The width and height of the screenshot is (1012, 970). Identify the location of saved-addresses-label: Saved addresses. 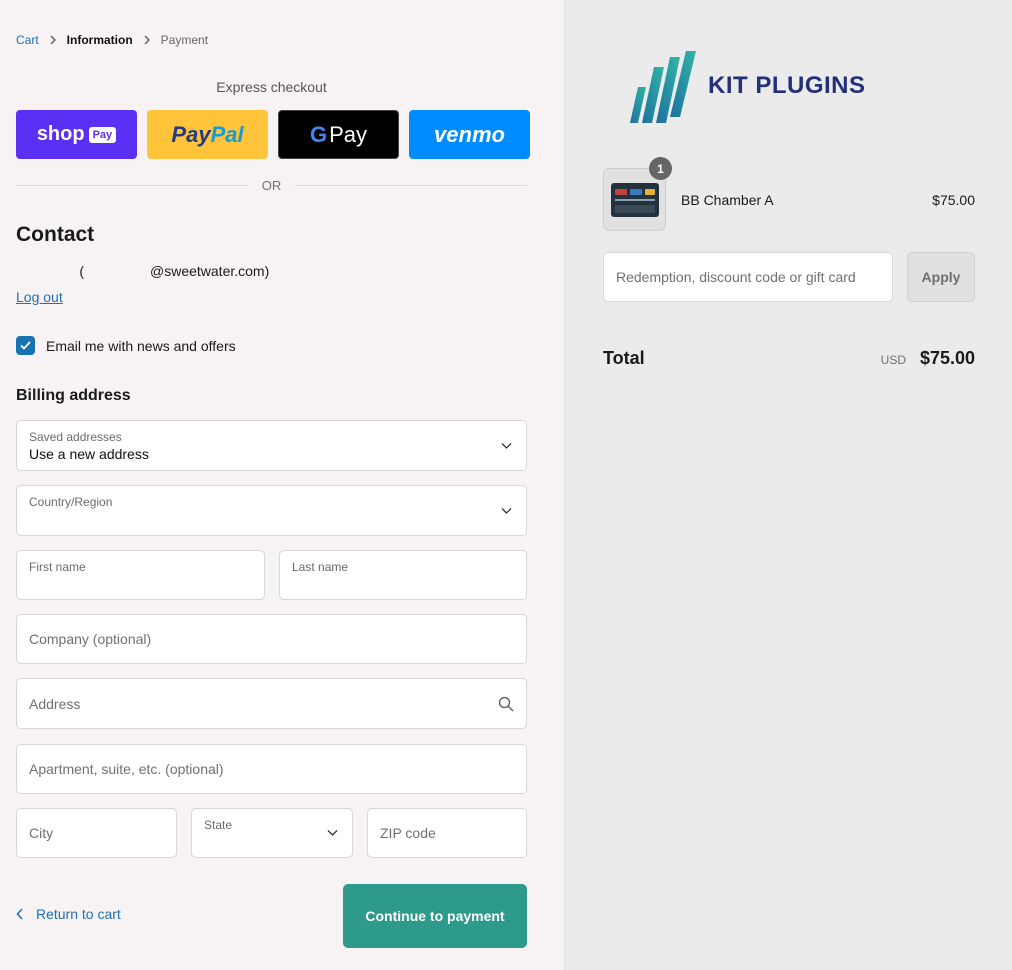
(75, 437).